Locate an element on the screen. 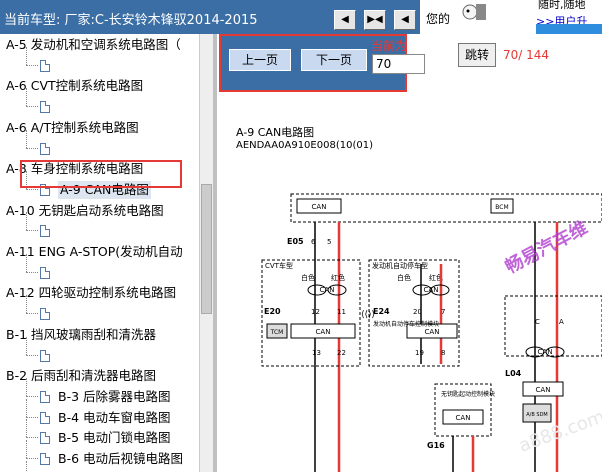 Image resolution: width=602 pixels, height=472 pixels. pin-22-label: 22 is located at coordinates (341, 353).